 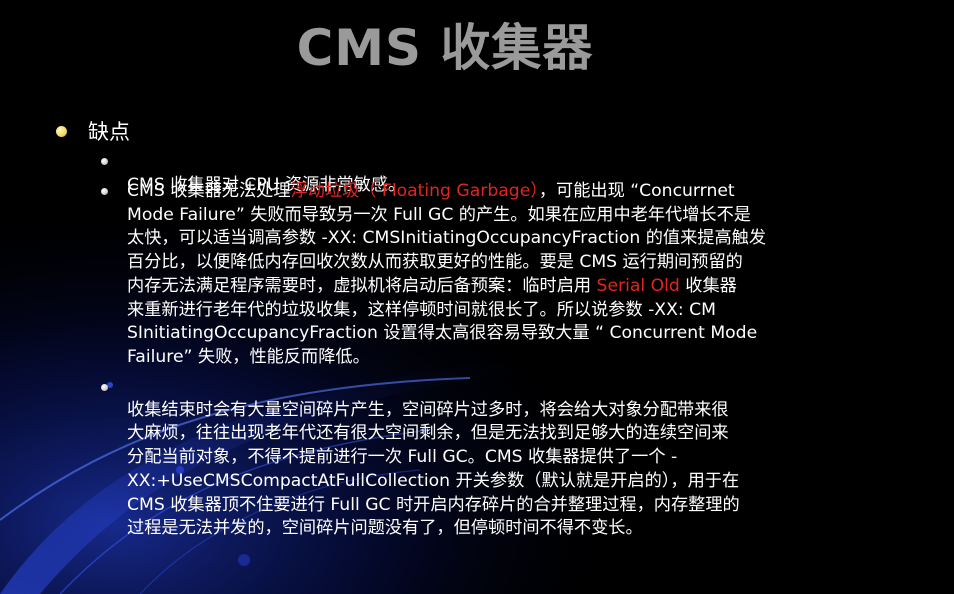 I want to click on yellow-dot-bullet-icon, so click(x=61, y=131).